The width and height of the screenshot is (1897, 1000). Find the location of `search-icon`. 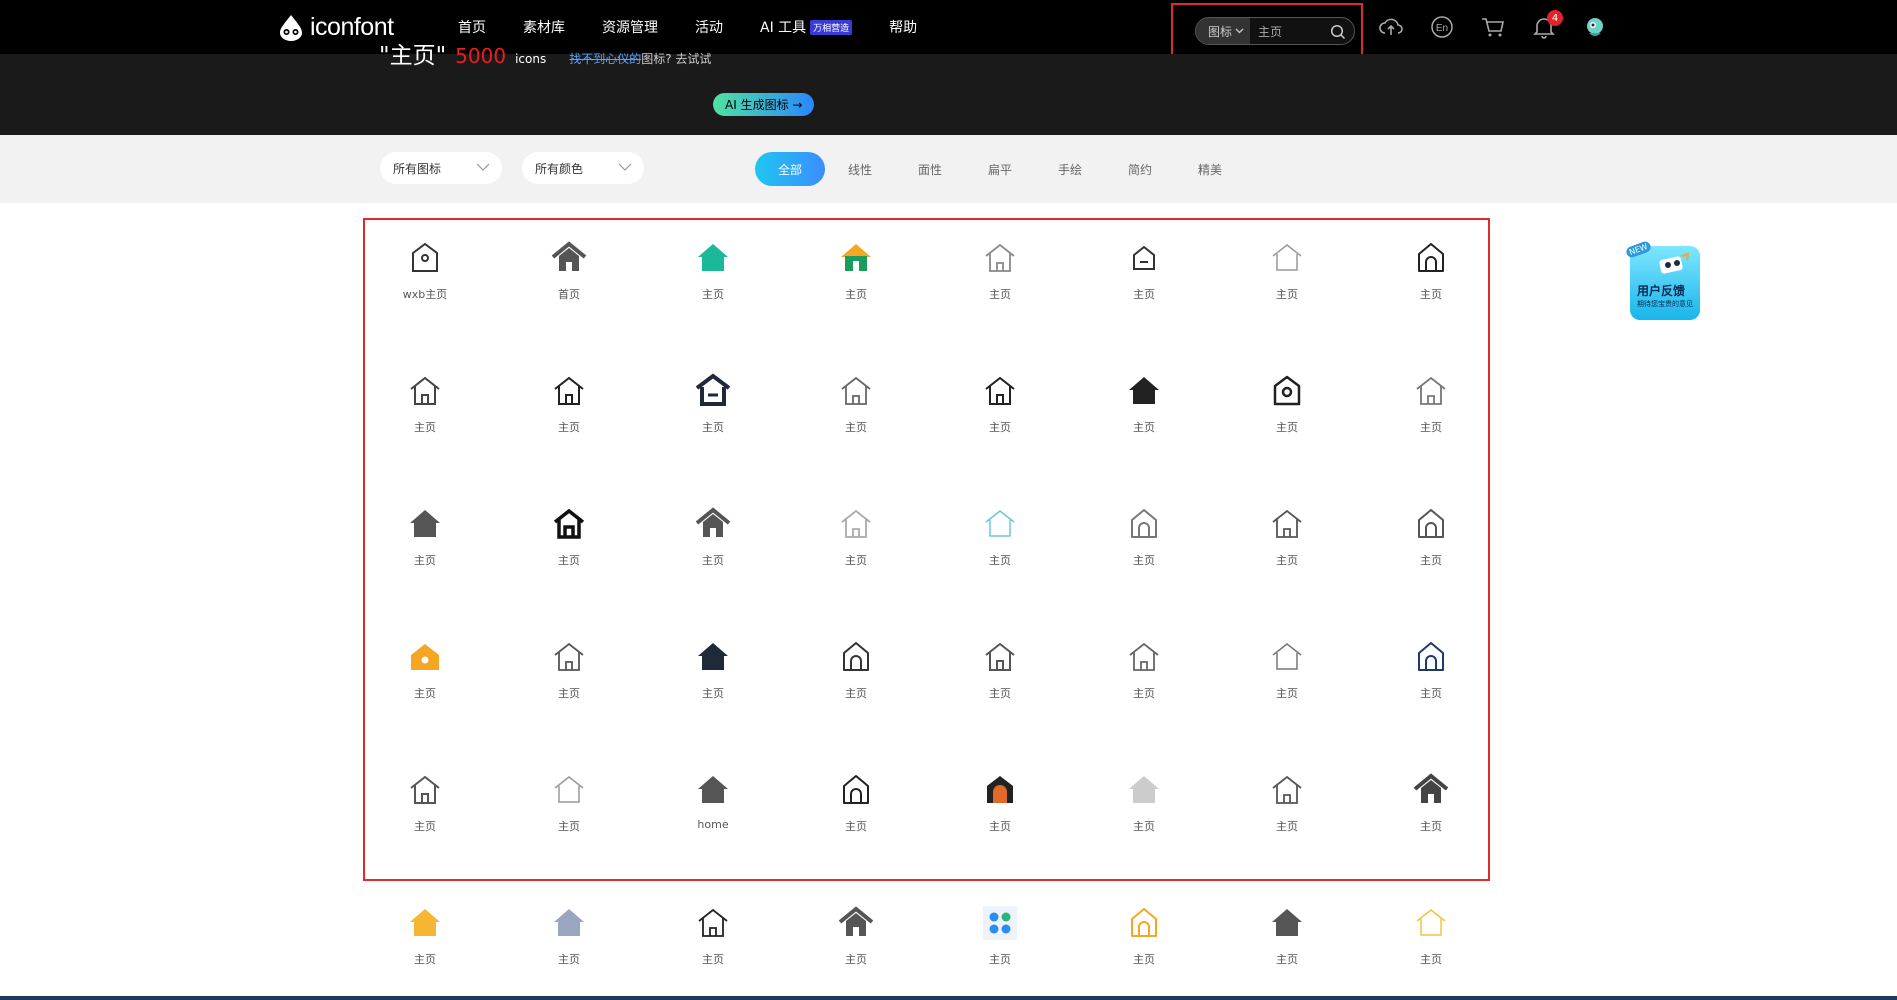

search-icon is located at coordinates (1338, 32).